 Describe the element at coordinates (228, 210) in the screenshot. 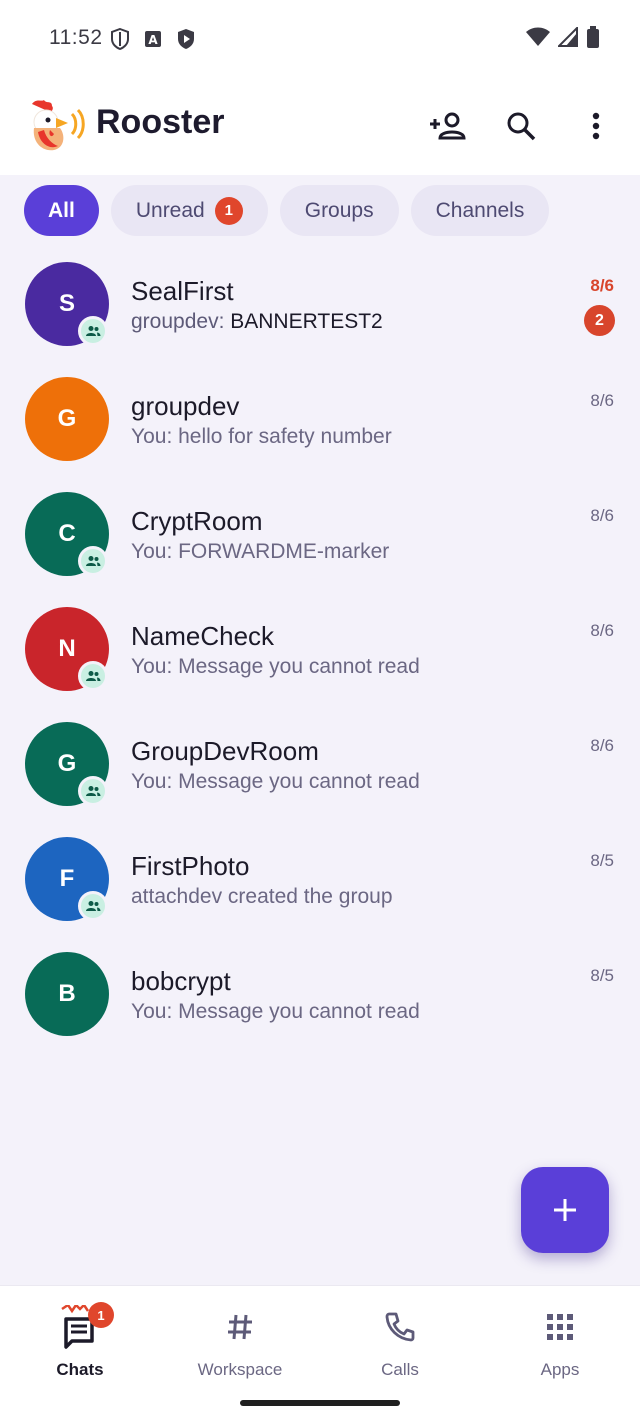

I see `unread-count-badge: 1` at that location.